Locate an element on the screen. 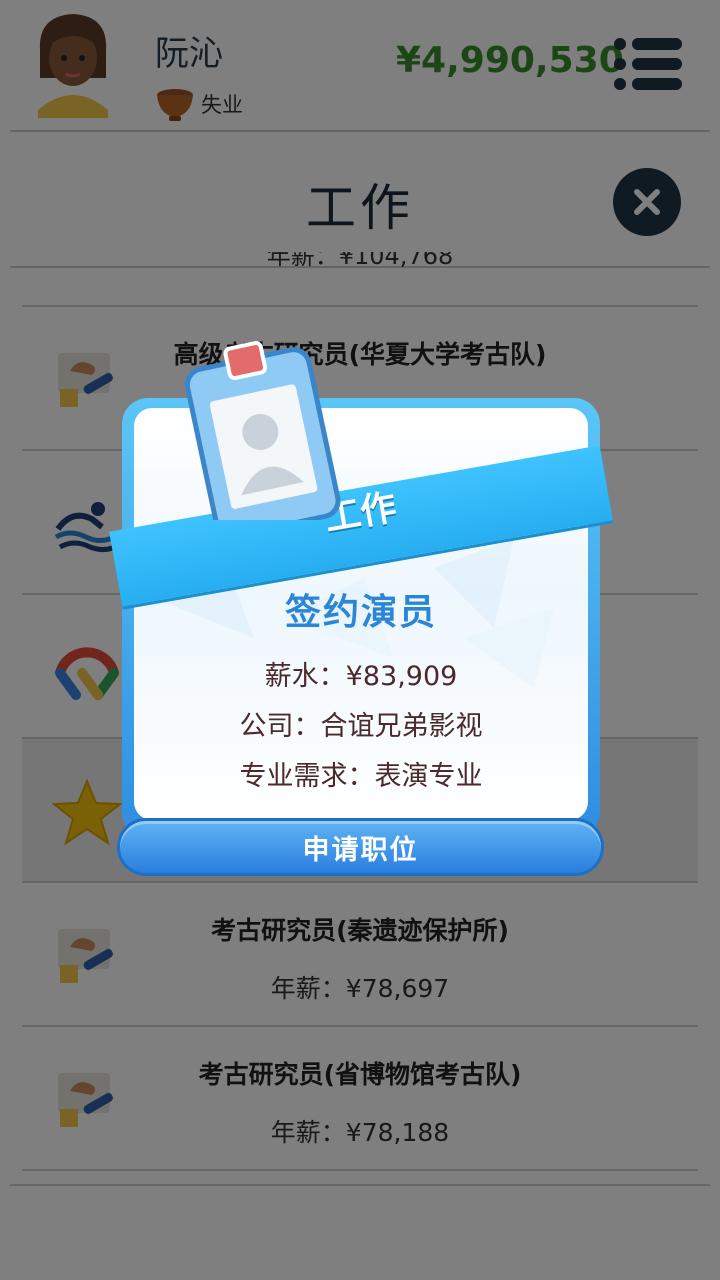 The width and height of the screenshot is (720, 1280). id-badge-icon is located at coordinates (262, 430).